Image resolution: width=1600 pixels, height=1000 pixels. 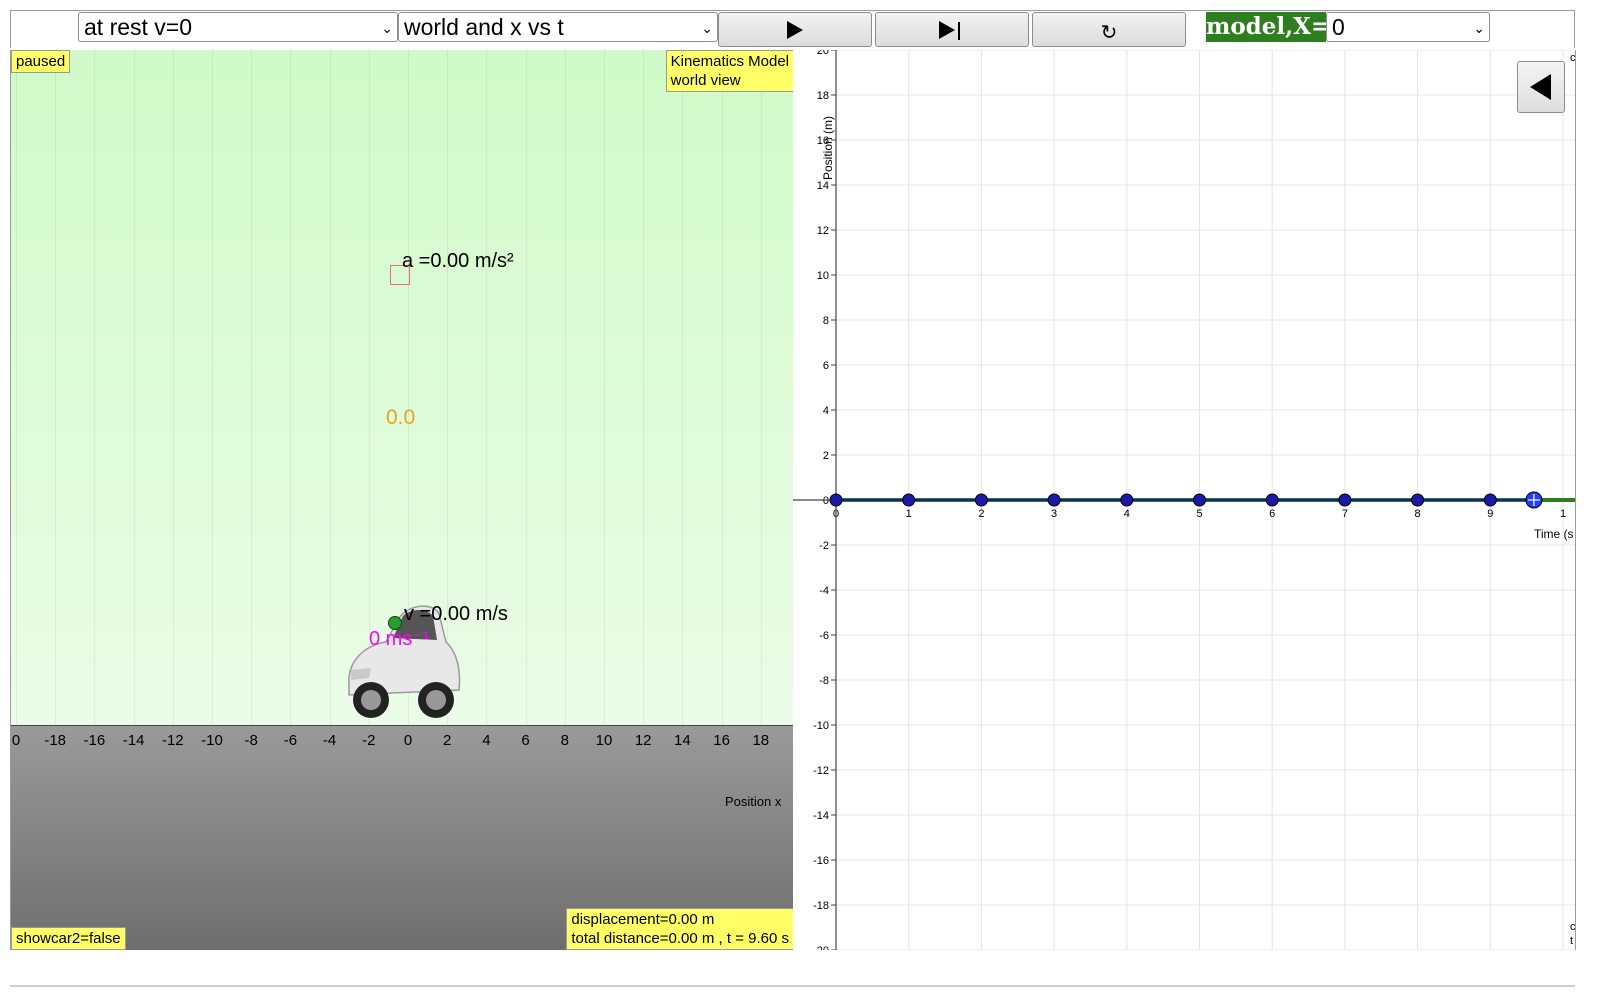 I want to click on graph-y-tick-label: 10, so click(x=823, y=276).